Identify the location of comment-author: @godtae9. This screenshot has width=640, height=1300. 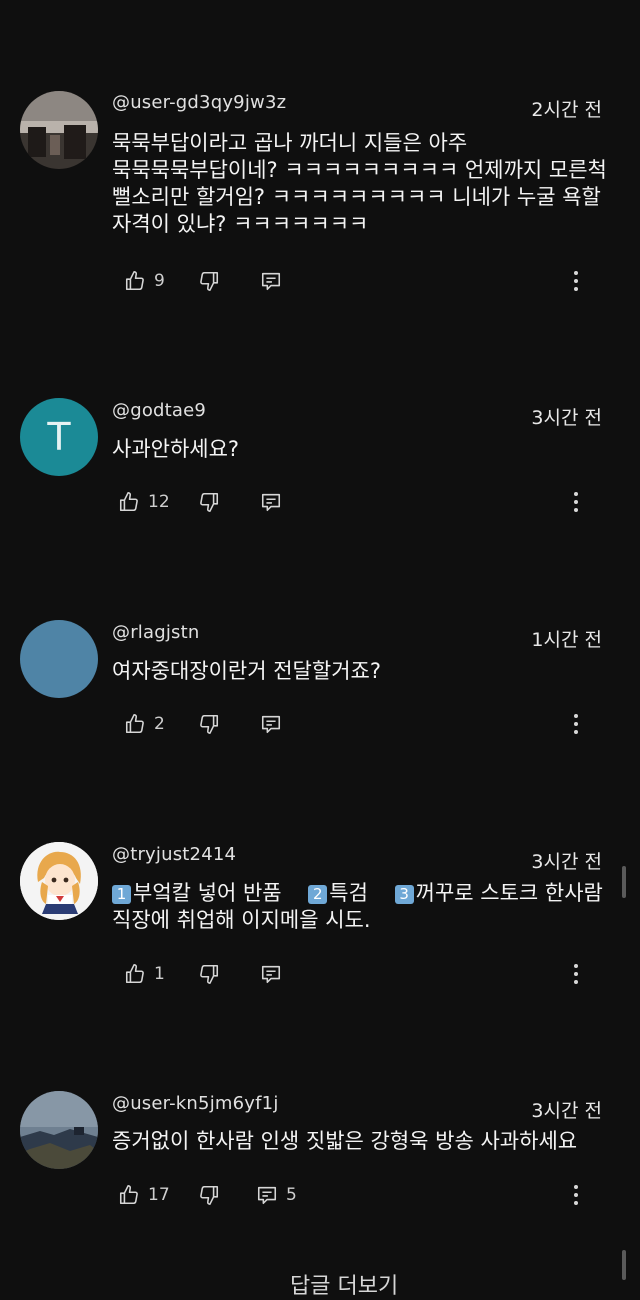
(159, 410).